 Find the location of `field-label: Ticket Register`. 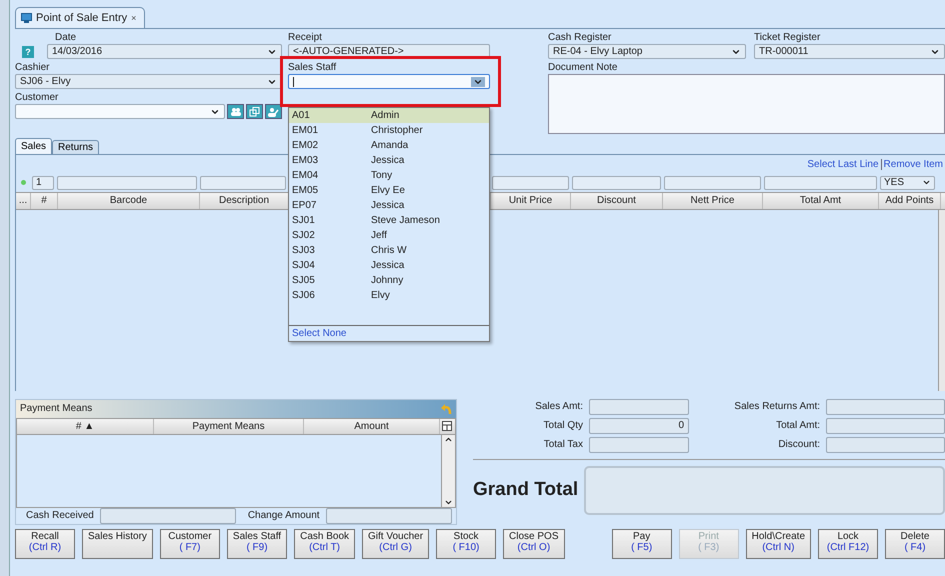

field-label: Ticket Register is located at coordinates (788, 38).